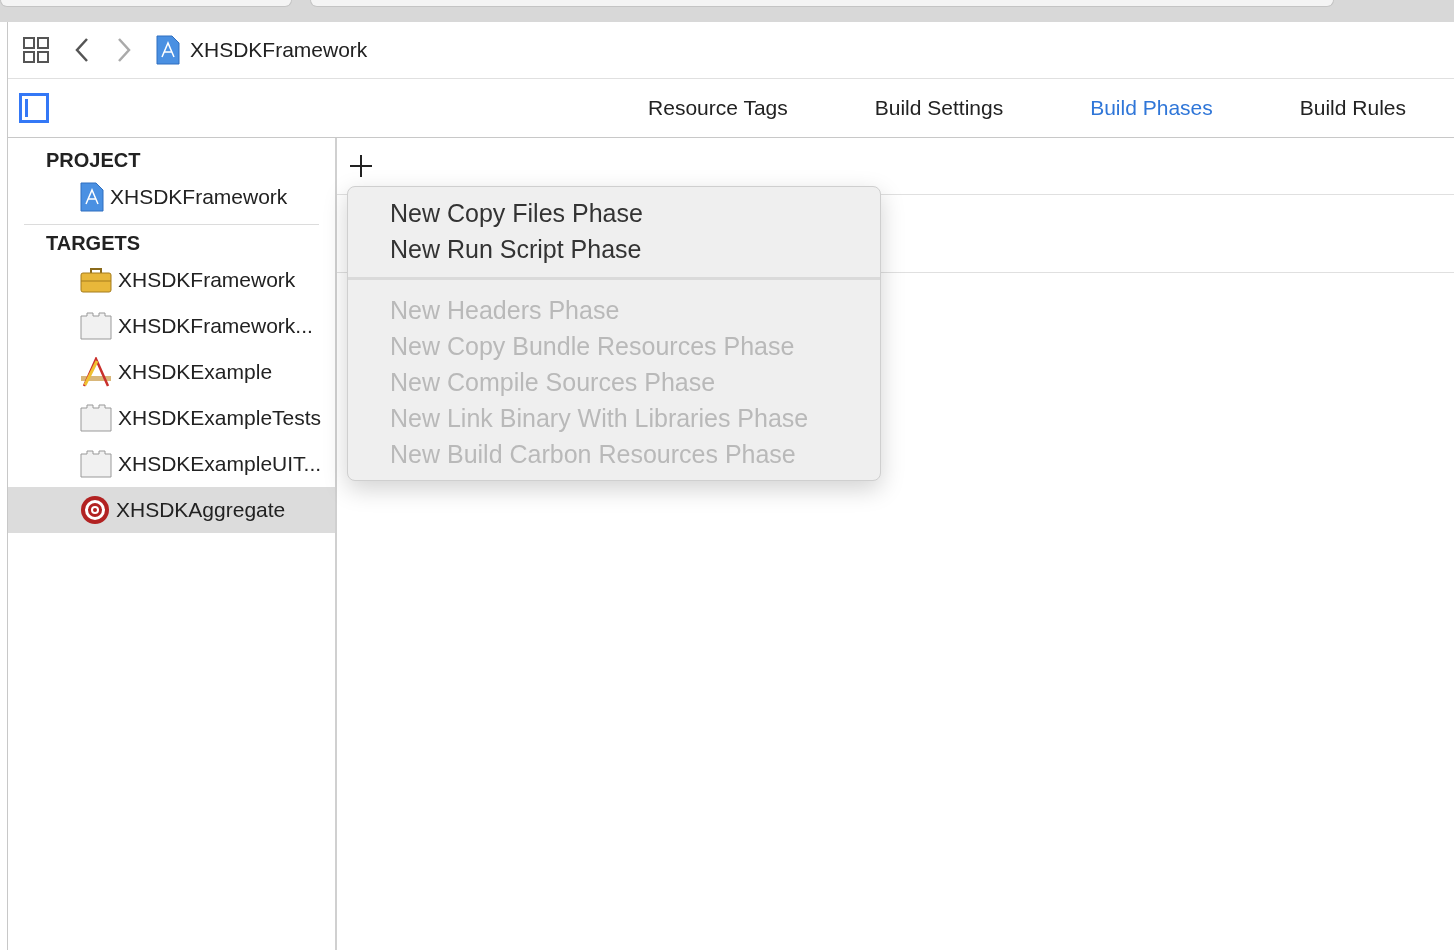 The image size is (1454, 950). What do you see at coordinates (93, 160) in the screenshot?
I see `section-title: PROJECT` at bounding box center [93, 160].